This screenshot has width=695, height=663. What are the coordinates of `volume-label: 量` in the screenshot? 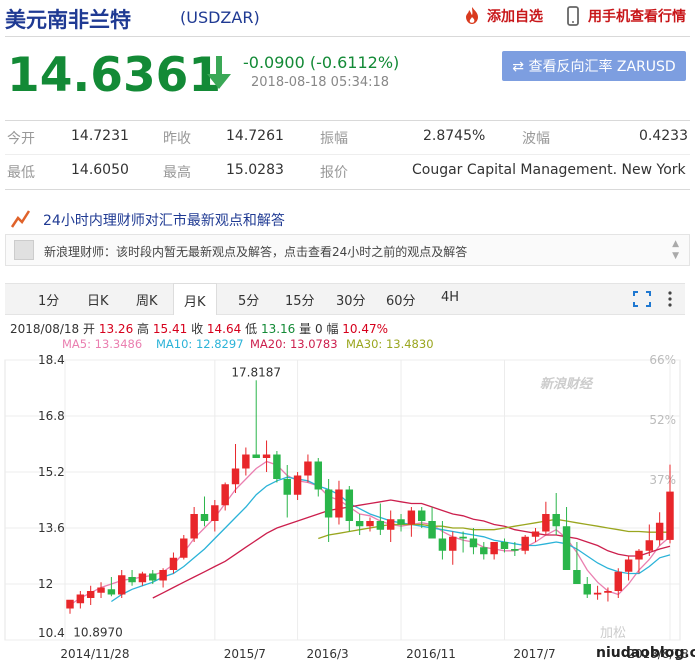 It's located at (305, 329).